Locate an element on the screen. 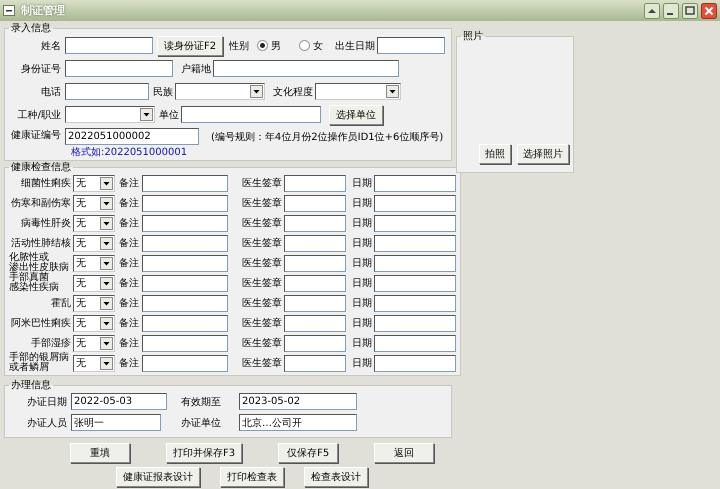 The width and height of the screenshot is (720, 489). maximize-icon is located at coordinates (690, 10).